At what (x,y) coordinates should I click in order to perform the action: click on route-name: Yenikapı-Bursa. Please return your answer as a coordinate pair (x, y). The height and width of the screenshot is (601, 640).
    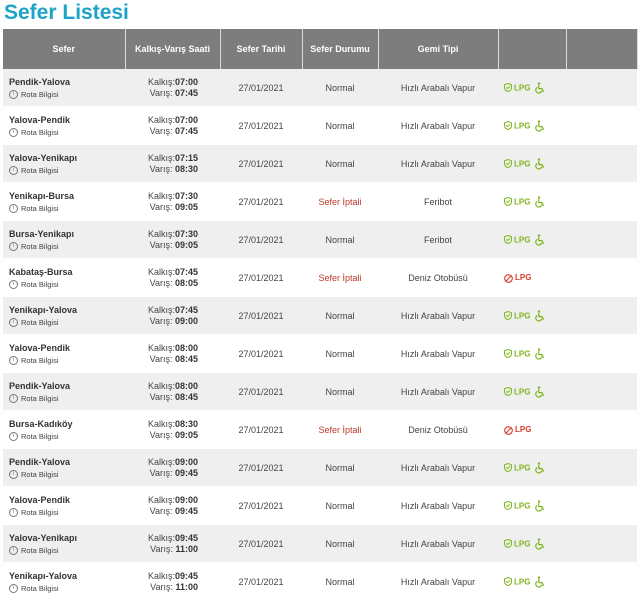
    Looking at the image, I should click on (67, 196).